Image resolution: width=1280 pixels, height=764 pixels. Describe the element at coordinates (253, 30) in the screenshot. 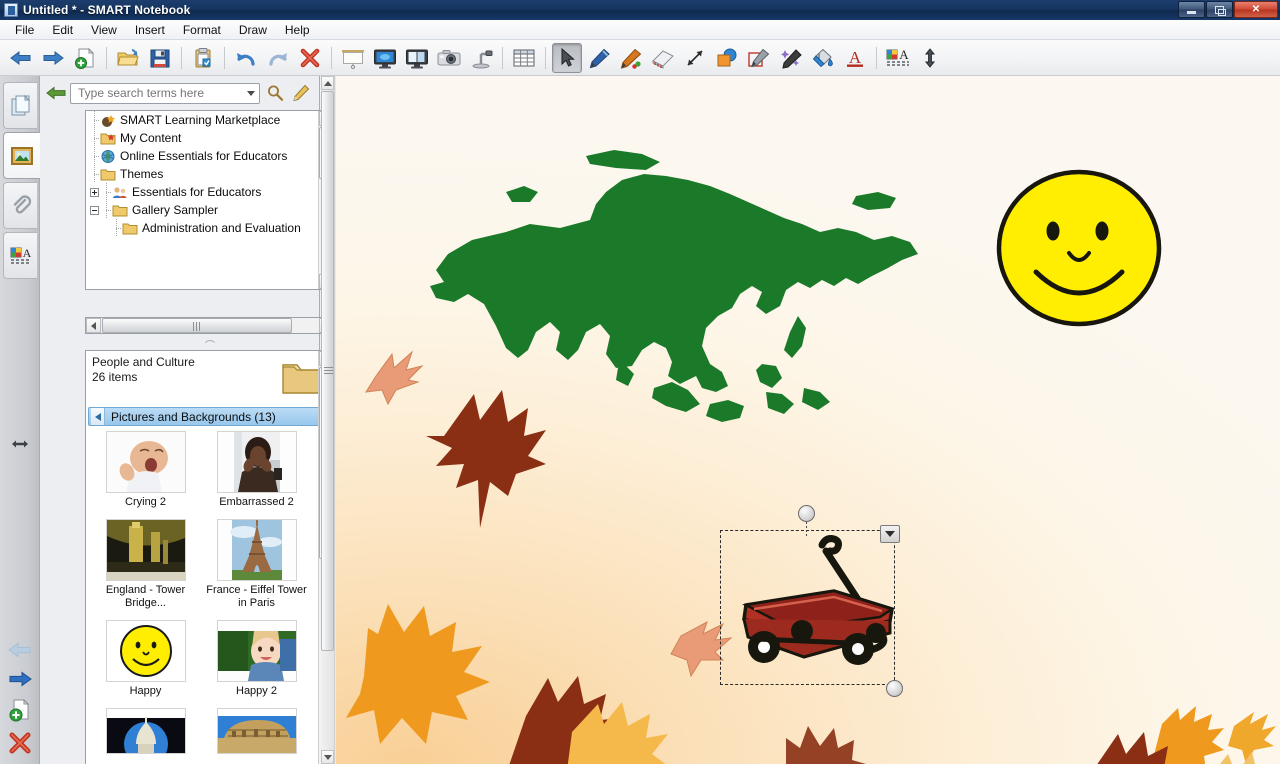

I see `menu-draw: Draw` at that location.